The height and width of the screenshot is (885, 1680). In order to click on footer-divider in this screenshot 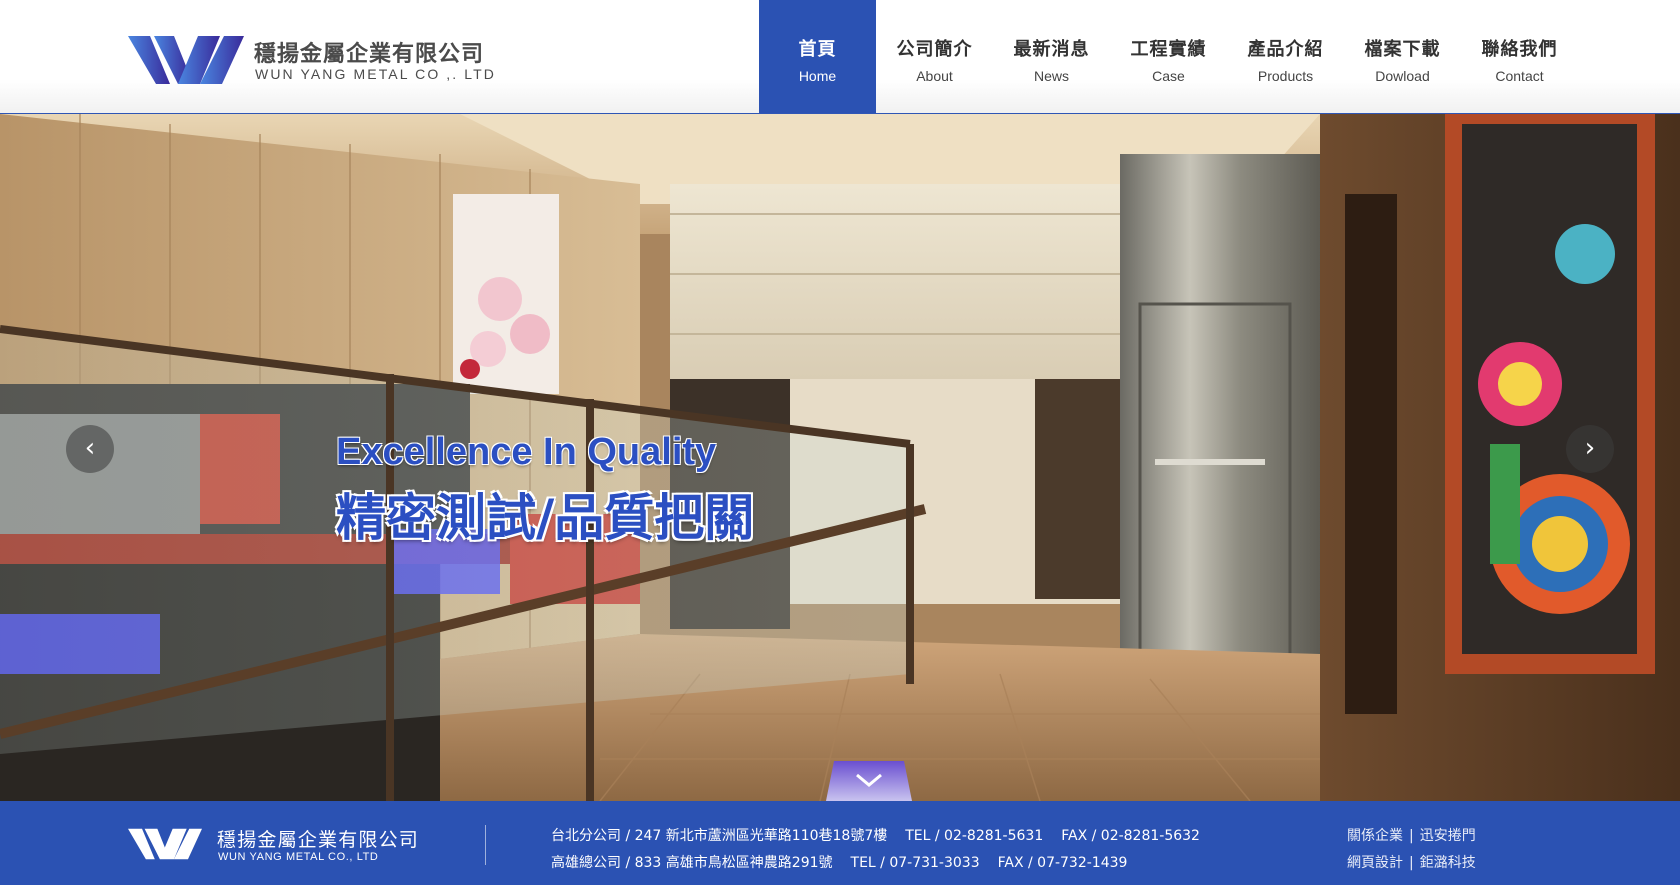, I will do `click(485, 845)`.